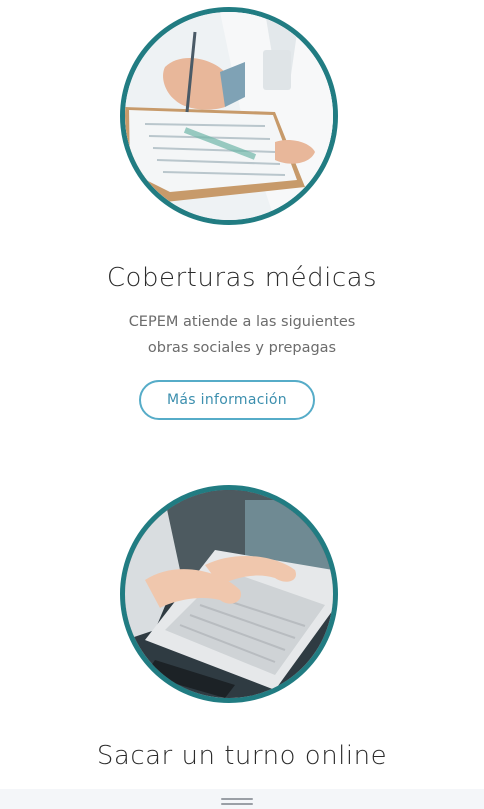 The width and height of the screenshot is (484, 809). I want to click on coverage-description-line-1: CEPEM atiende a las siguientes, so click(242, 322).